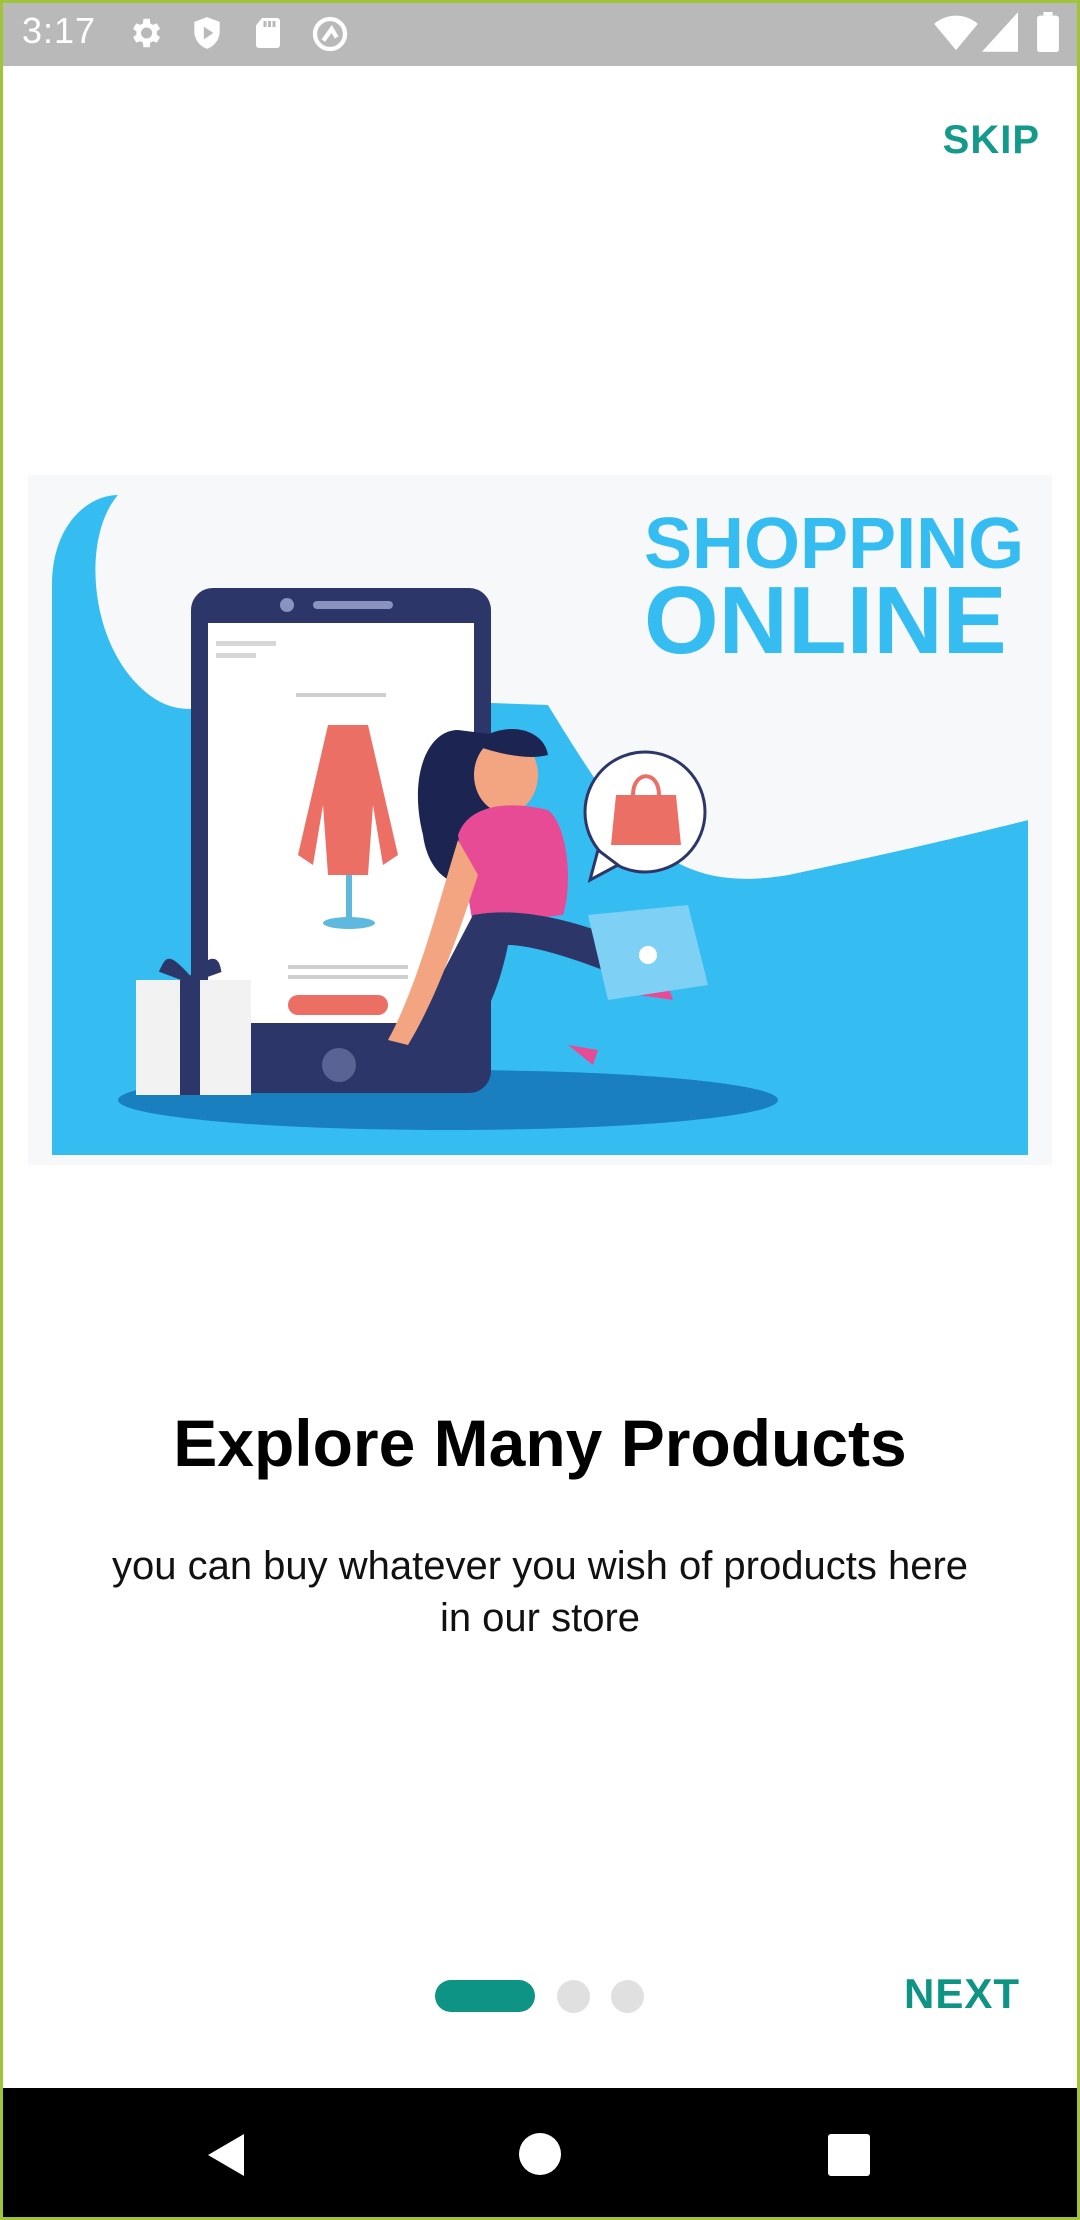 The height and width of the screenshot is (2220, 1080). Describe the element at coordinates (956, 33) in the screenshot. I see `wifi-icon` at that location.